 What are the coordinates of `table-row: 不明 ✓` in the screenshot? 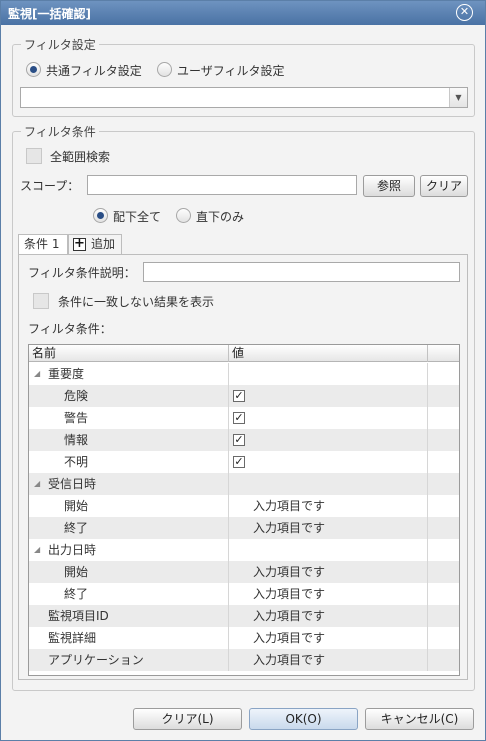 It's located at (244, 462).